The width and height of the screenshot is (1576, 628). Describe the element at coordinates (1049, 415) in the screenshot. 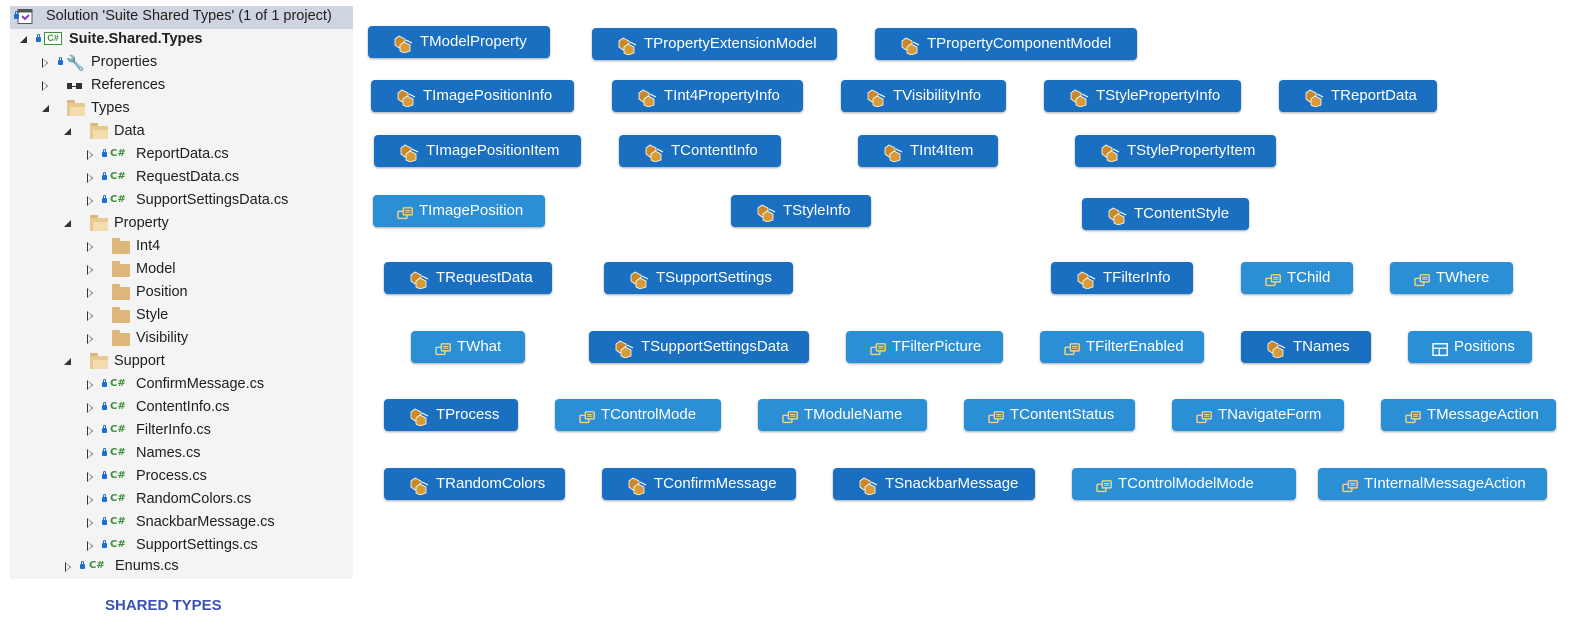

I see `type-box-tcontentstatus: TContentStatus` at that location.